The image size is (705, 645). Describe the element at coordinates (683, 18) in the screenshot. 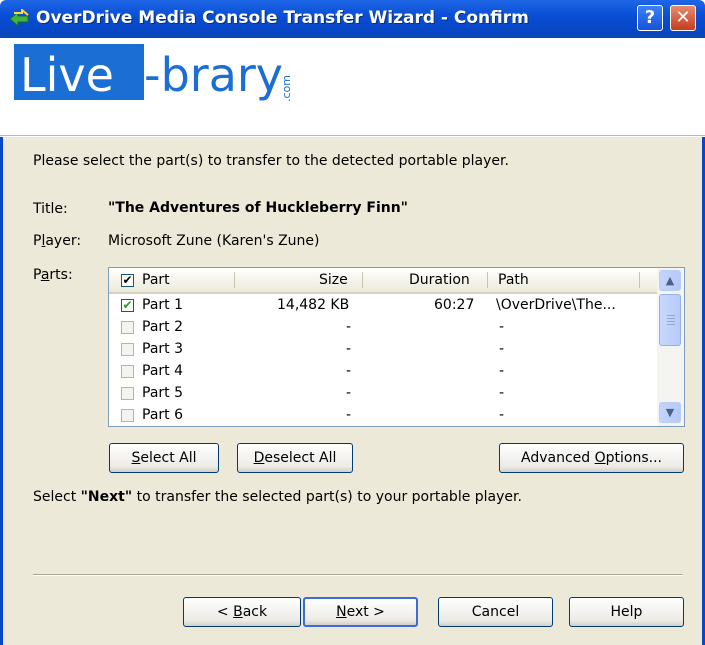

I see `close-button: ✕` at that location.